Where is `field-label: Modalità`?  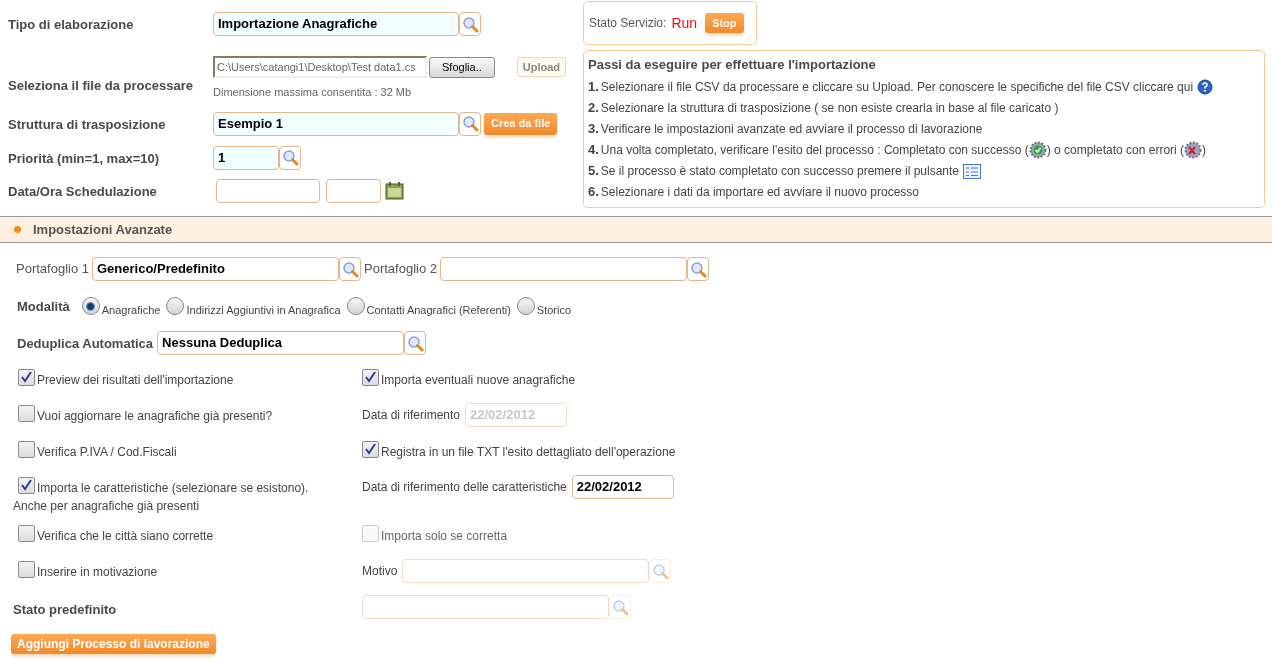 field-label: Modalità is located at coordinates (43, 306).